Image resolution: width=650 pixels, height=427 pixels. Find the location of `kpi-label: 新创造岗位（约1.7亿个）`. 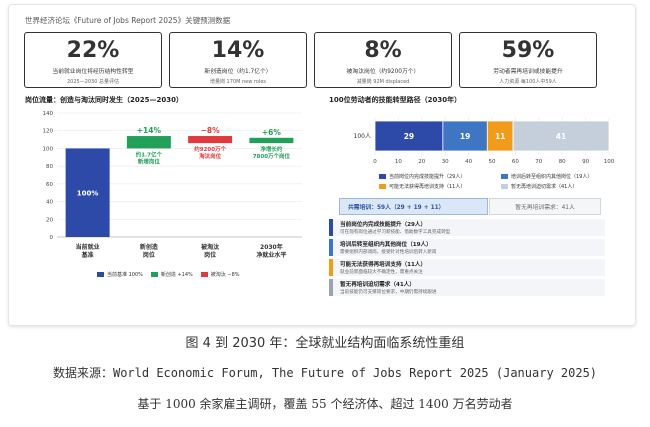

kpi-label: 新创造岗位（约1.7亿个） is located at coordinates (238, 72).